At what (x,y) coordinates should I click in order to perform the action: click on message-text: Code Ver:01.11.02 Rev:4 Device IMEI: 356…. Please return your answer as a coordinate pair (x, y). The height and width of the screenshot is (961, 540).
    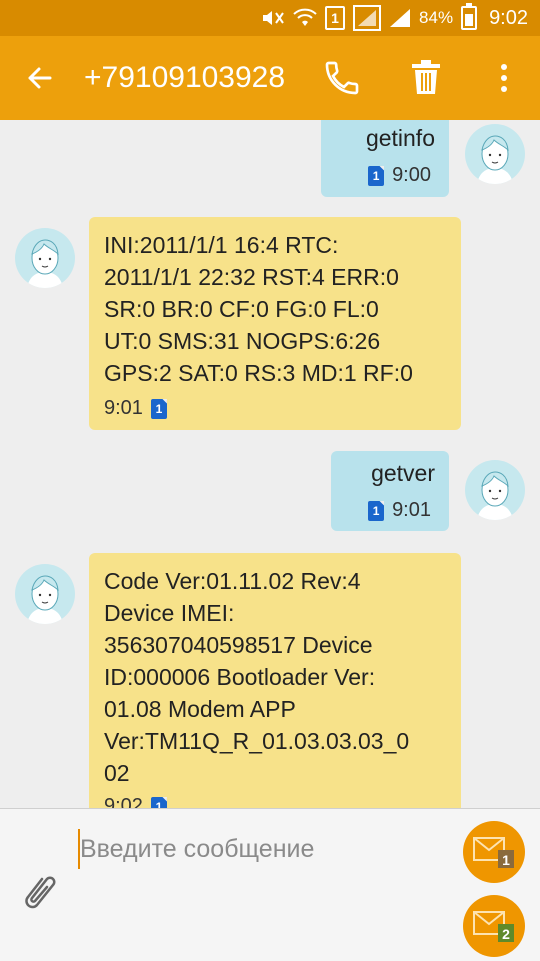
    Looking at the image, I should click on (257, 677).